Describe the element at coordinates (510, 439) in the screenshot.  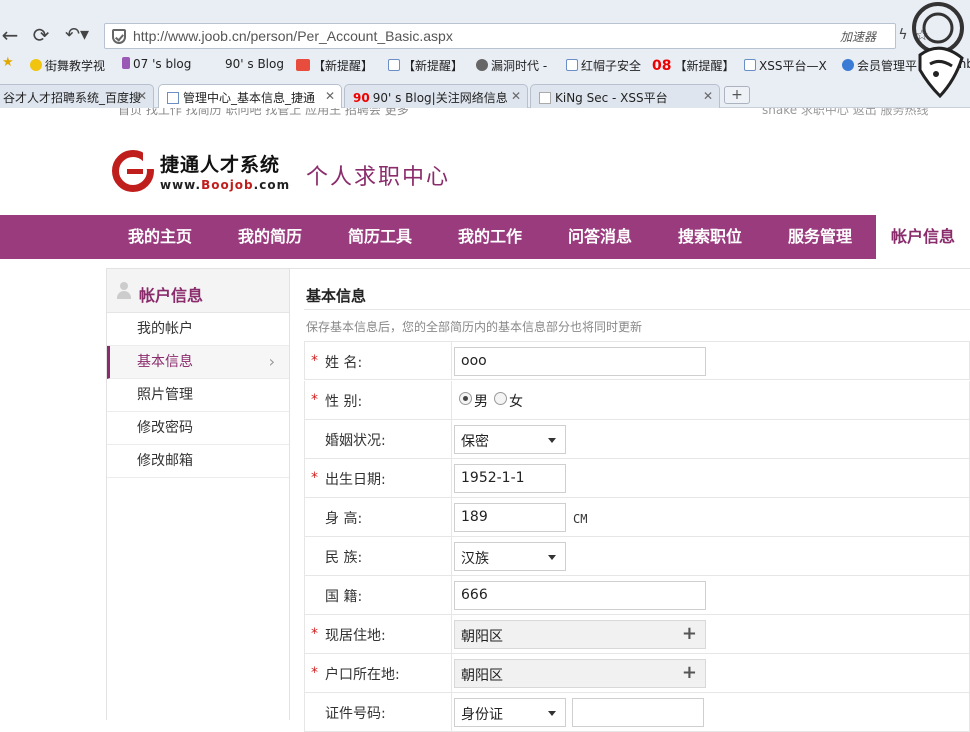
I see `marital-select: 保密` at that location.